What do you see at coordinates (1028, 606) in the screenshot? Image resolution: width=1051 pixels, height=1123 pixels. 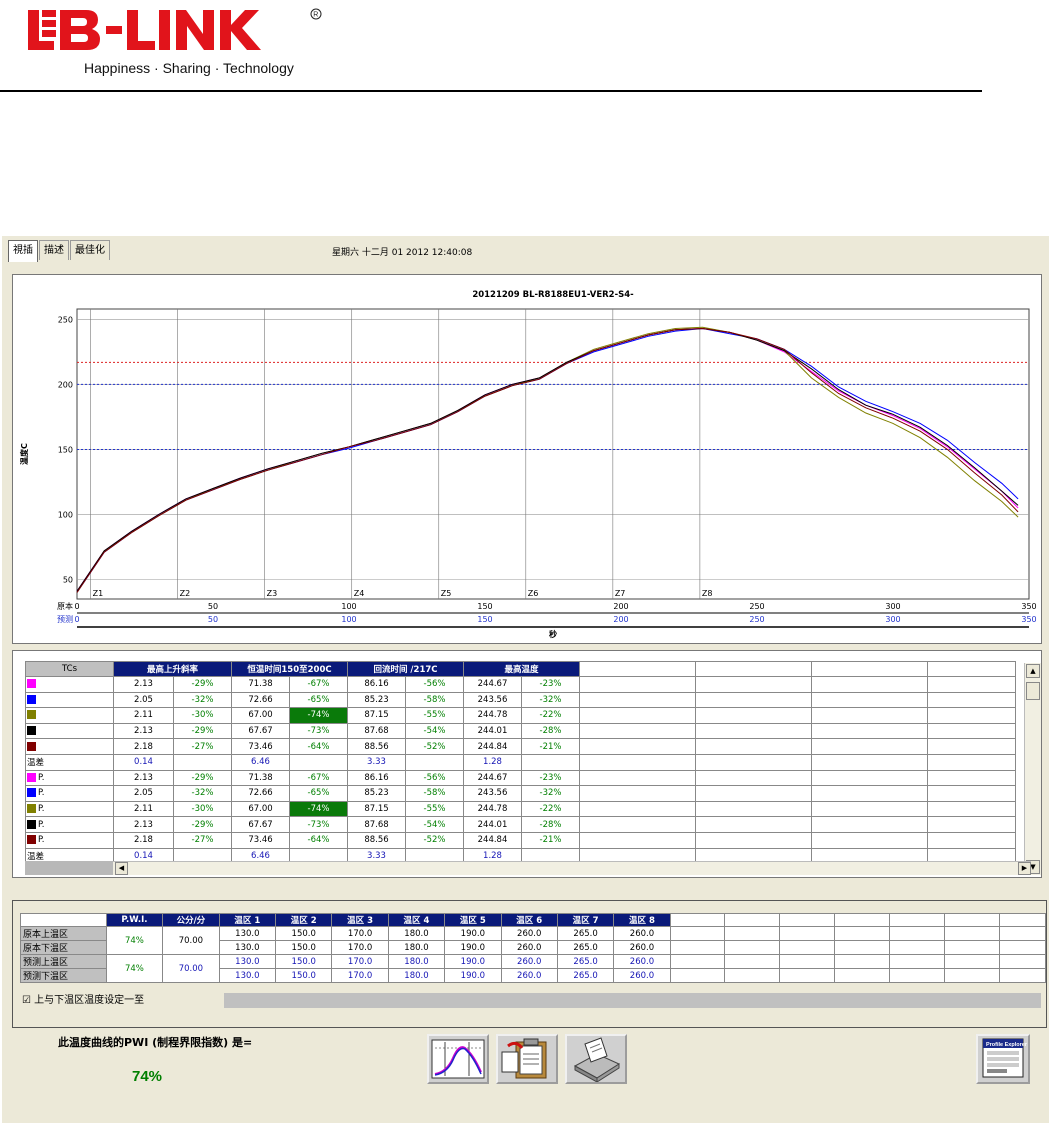 I see `x-tick-label: 350` at bounding box center [1028, 606].